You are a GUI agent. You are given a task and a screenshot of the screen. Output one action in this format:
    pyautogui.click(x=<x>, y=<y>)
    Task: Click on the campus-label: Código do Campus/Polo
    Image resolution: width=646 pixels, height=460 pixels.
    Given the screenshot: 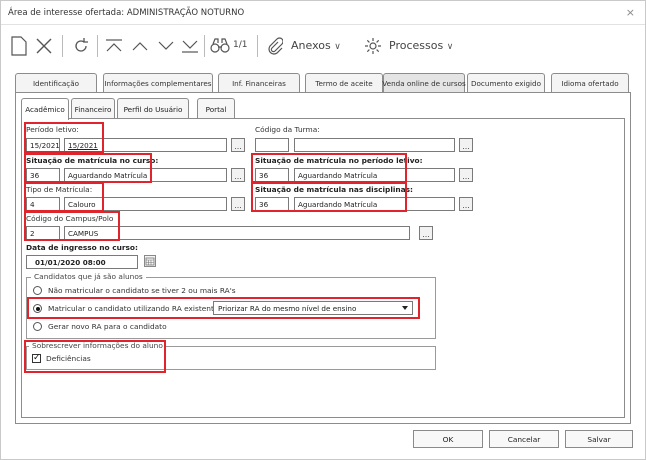 What is the action you would take?
    pyautogui.click(x=70, y=218)
    